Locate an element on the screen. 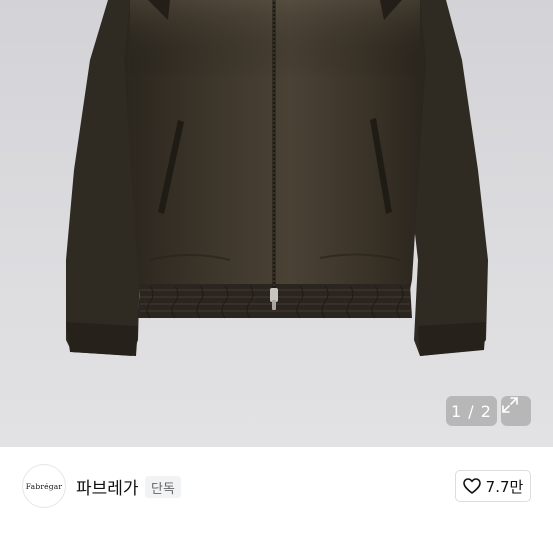 This screenshot has width=553, height=553. image-pager: 1 / 2 is located at coordinates (471, 411).